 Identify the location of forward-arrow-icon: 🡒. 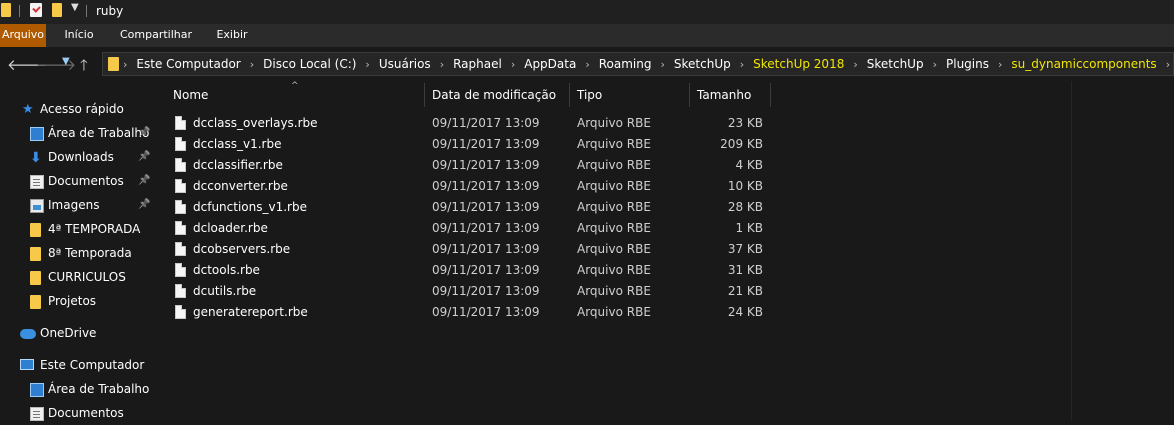
(56, 64).